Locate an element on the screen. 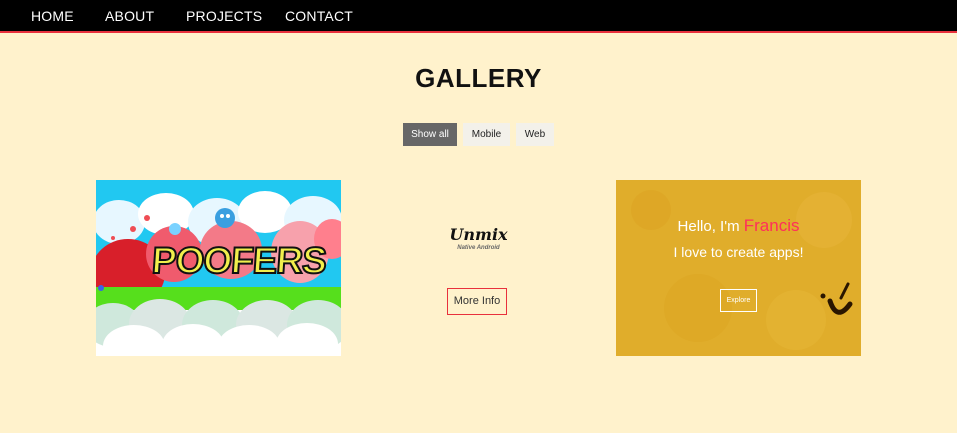  francis-name: Francis is located at coordinates (771, 225).